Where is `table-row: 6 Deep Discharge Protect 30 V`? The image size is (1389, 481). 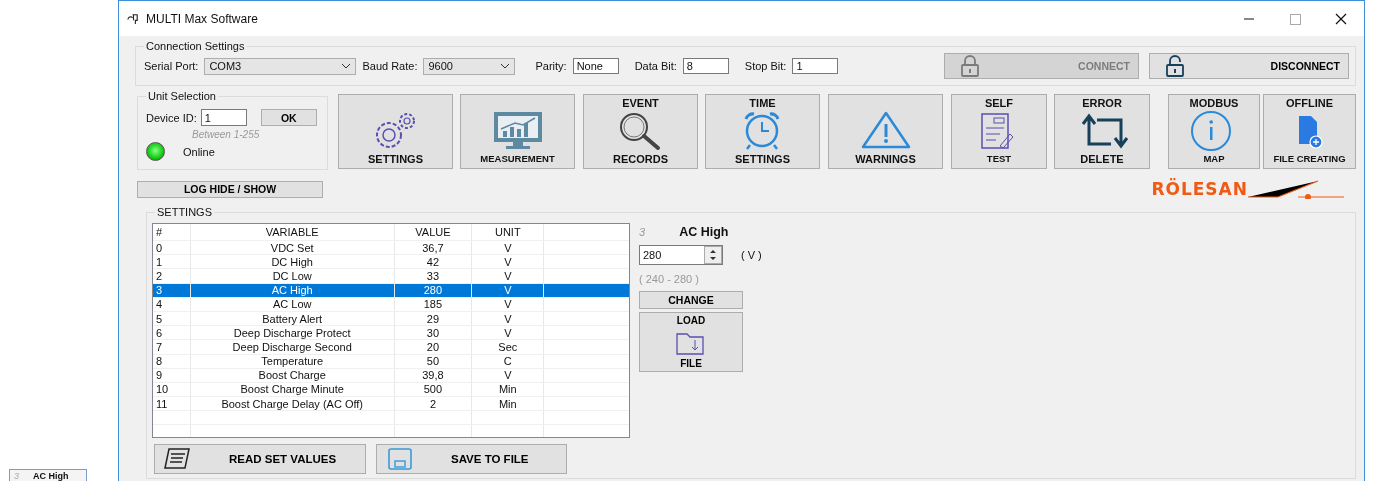
table-row: 6 Deep Discharge Protect 30 V is located at coordinates (391, 332).